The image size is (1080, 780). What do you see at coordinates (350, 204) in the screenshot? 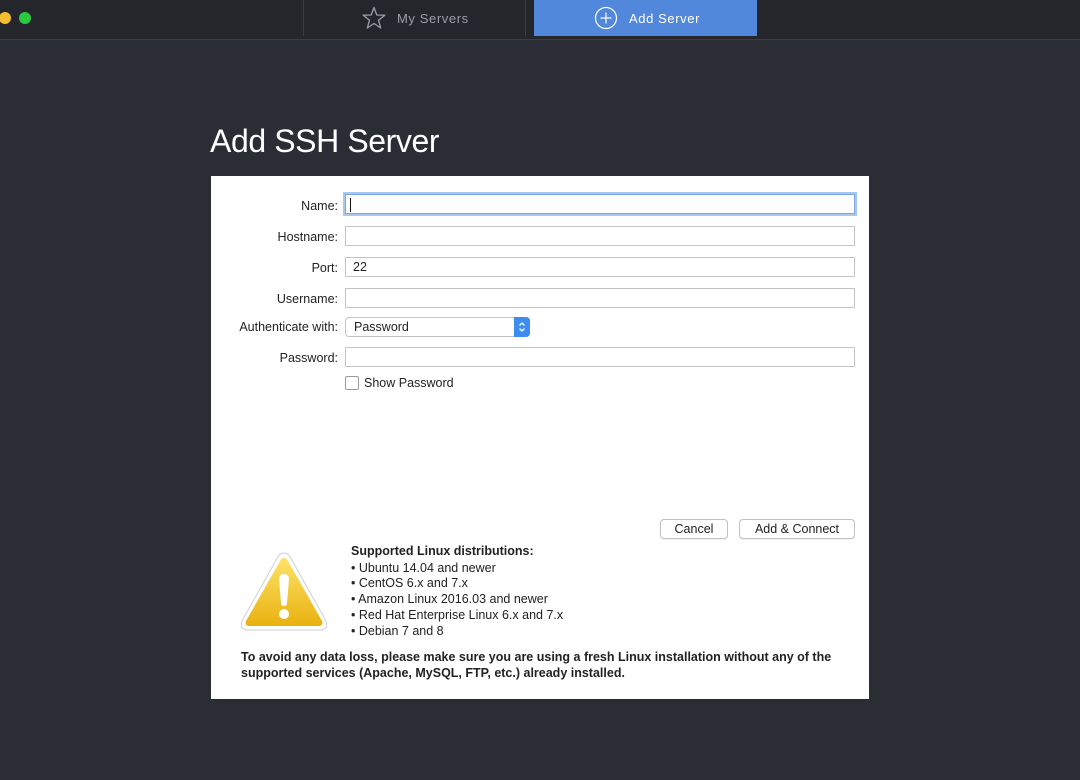
I see `text-cursor` at bounding box center [350, 204].